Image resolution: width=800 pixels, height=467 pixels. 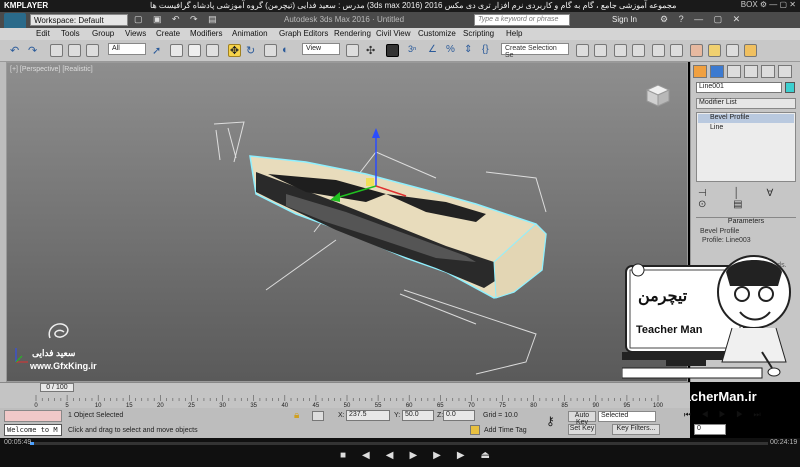 What do you see at coordinates (696, 50) in the screenshot?
I see `material-editor-icon` at bounding box center [696, 50].